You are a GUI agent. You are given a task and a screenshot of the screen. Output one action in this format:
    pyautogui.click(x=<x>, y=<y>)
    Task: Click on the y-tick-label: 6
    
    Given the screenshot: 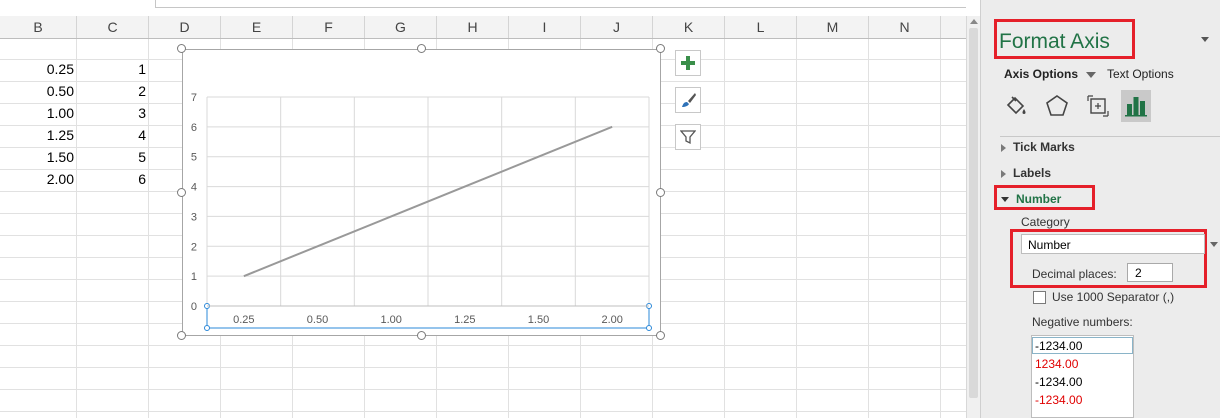 What is the action you would take?
    pyautogui.click(x=194, y=128)
    